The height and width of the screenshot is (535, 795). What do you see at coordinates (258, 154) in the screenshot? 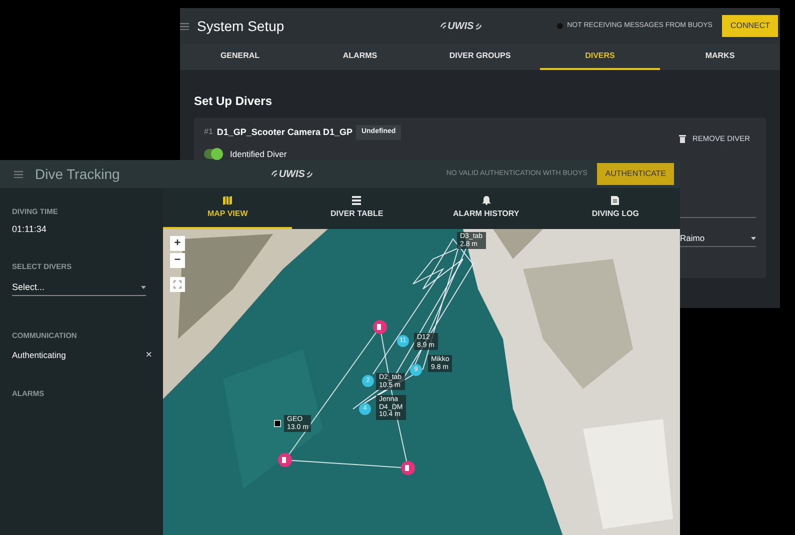
I see `toggle-label: Identified Diver` at bounding box center [258, 154].